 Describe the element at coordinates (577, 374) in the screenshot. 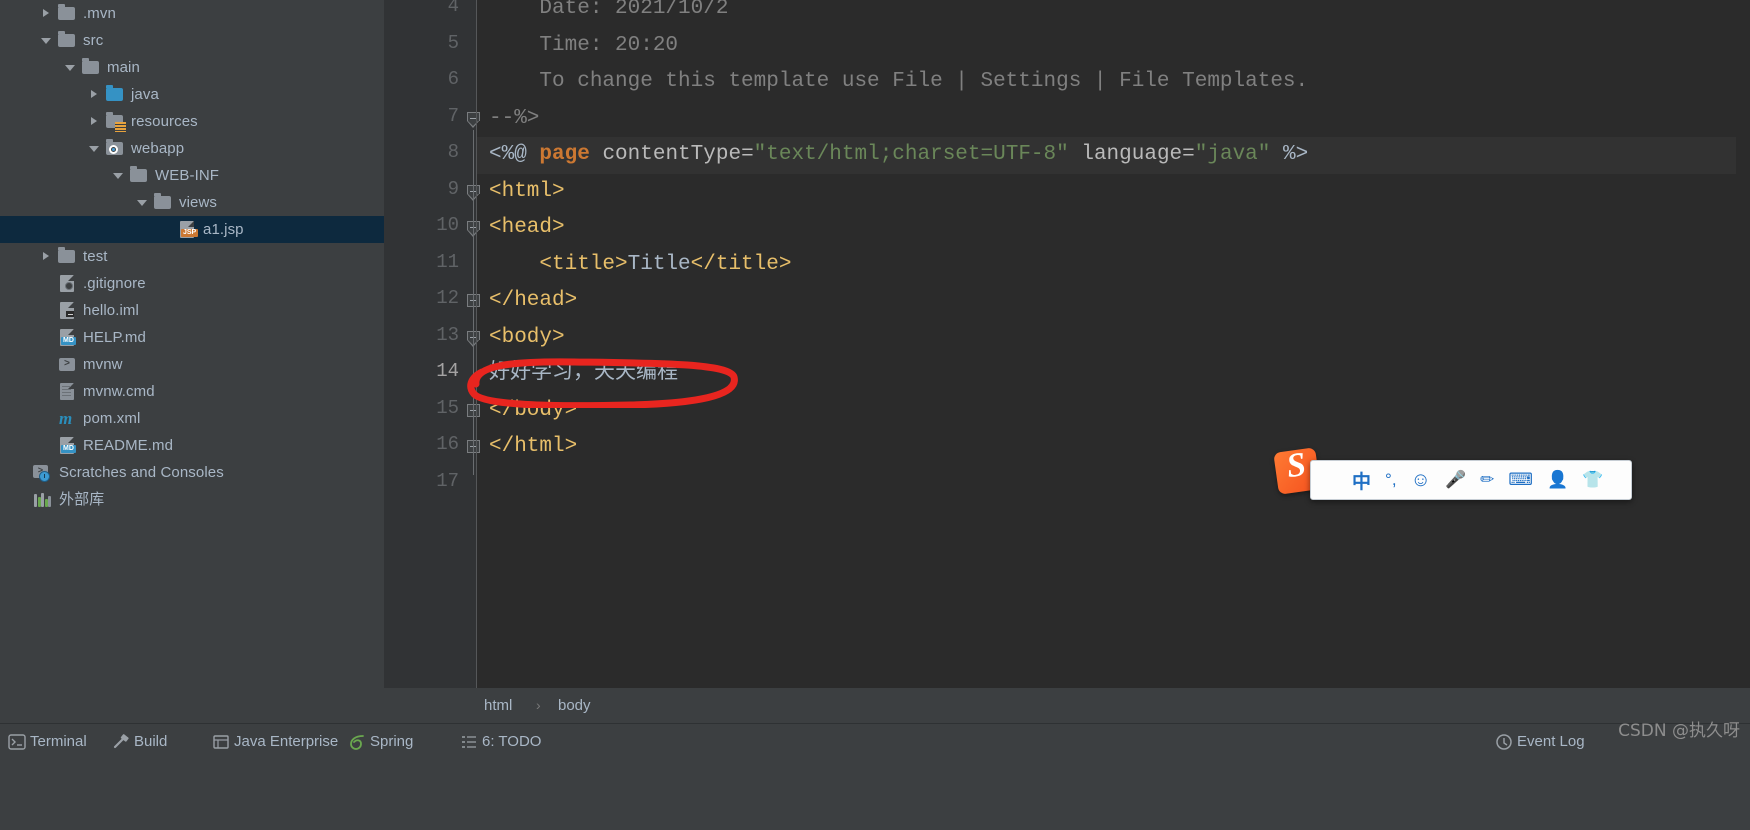

I see `code-line-14: 好好学习，天天编程` at that location.